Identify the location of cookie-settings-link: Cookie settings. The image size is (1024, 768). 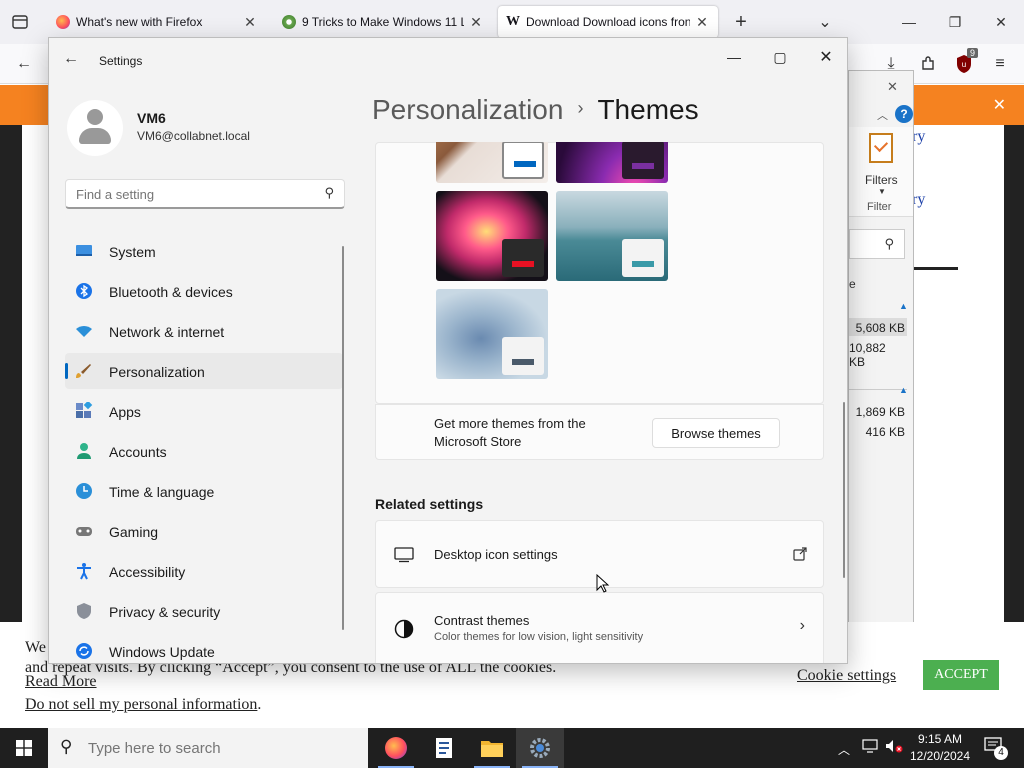
(846, 676).